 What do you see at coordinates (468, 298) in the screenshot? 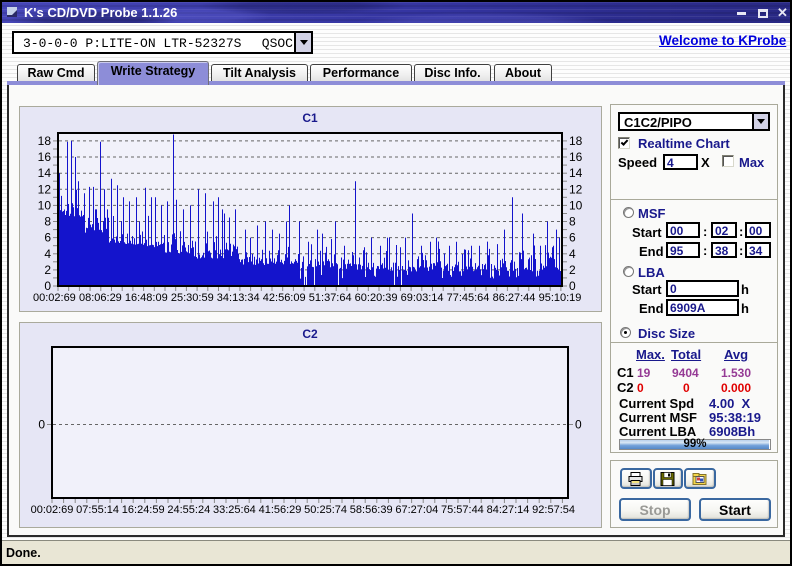
I see `svg-text: 77:45:64` at bounding box center [468, 298].